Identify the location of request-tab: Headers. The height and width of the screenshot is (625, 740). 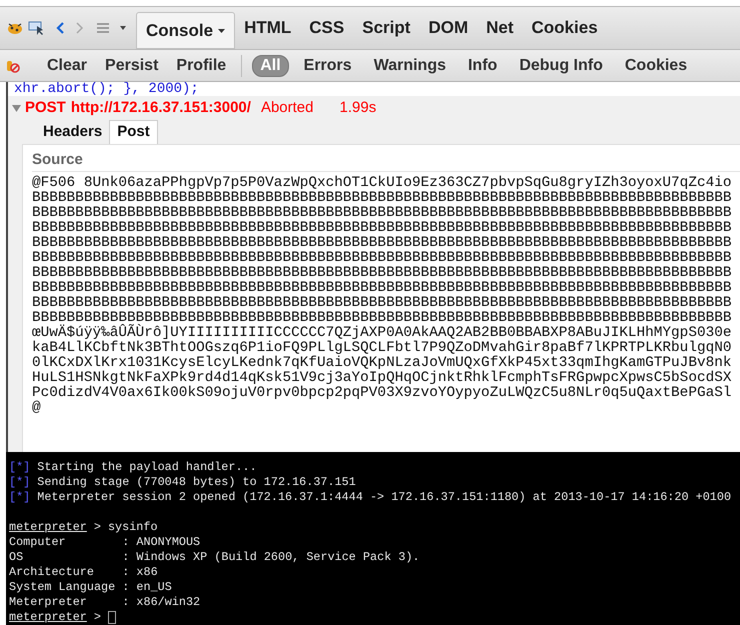
(73, 132).